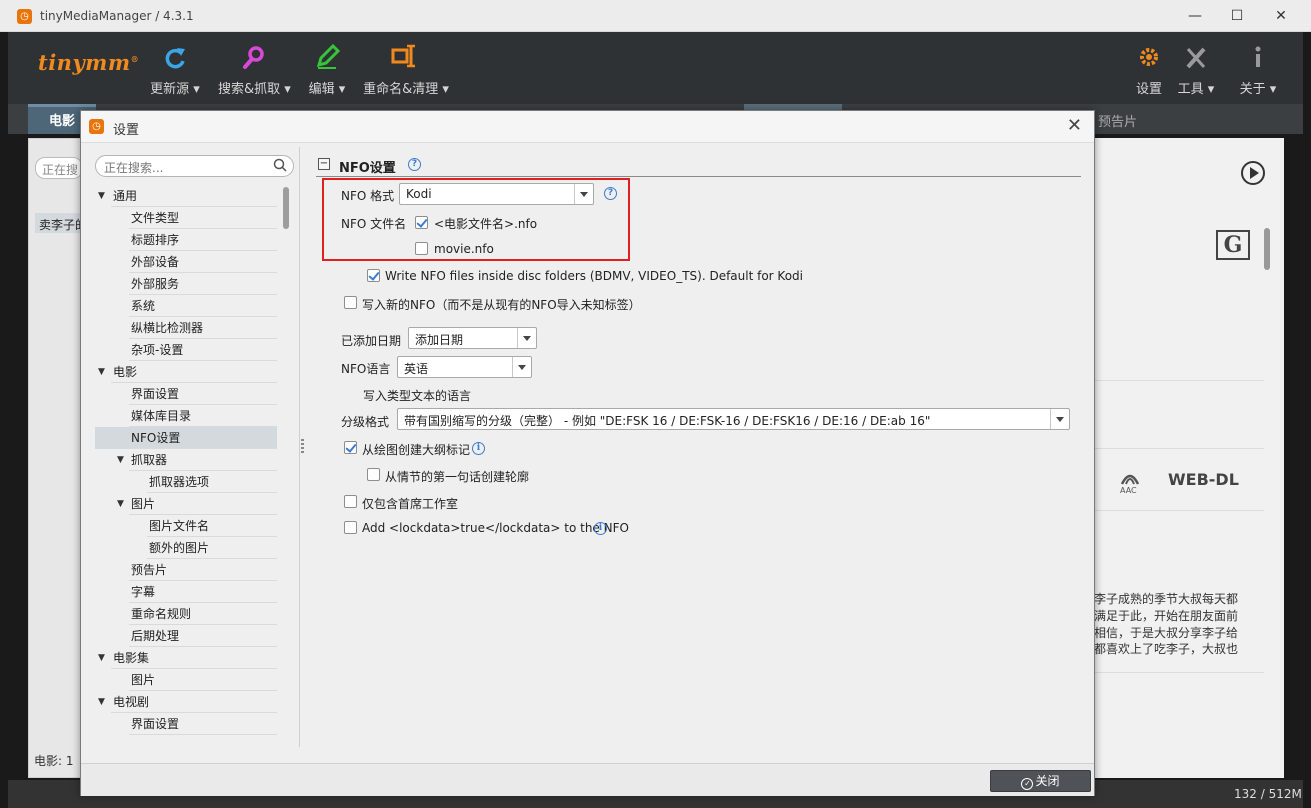  I want to click on dialog-close-icon: ✕, so click(1074, 125).